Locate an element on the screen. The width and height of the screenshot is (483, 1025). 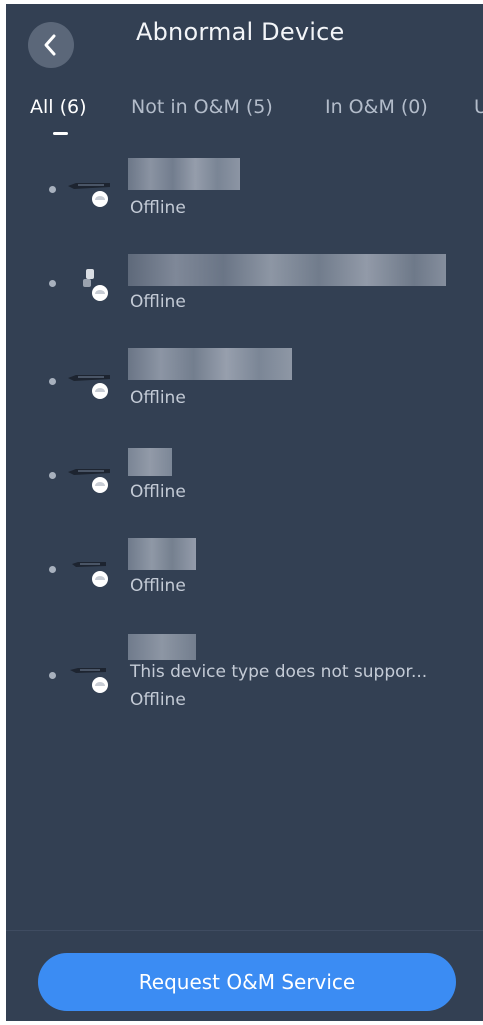
tab-in-om: In O&M (0) is located at coordinates (376, 107).